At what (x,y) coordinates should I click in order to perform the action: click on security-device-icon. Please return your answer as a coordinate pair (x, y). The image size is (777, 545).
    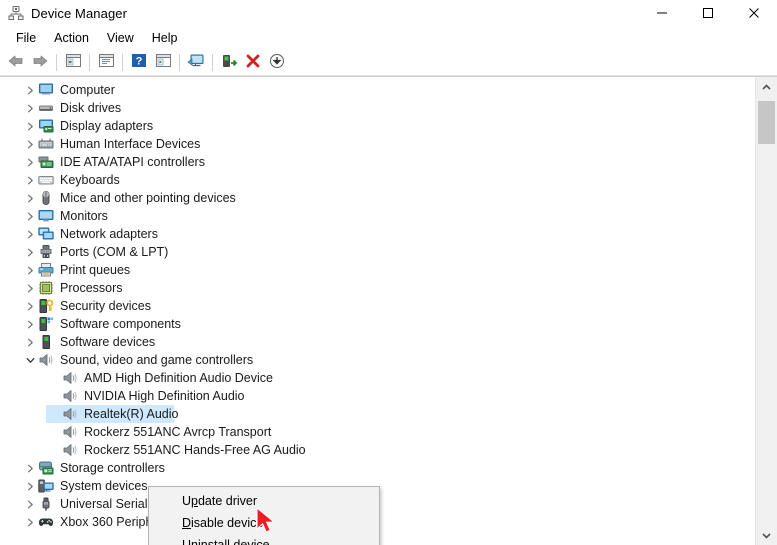
    Looking at the image, I should click on (46, 306).